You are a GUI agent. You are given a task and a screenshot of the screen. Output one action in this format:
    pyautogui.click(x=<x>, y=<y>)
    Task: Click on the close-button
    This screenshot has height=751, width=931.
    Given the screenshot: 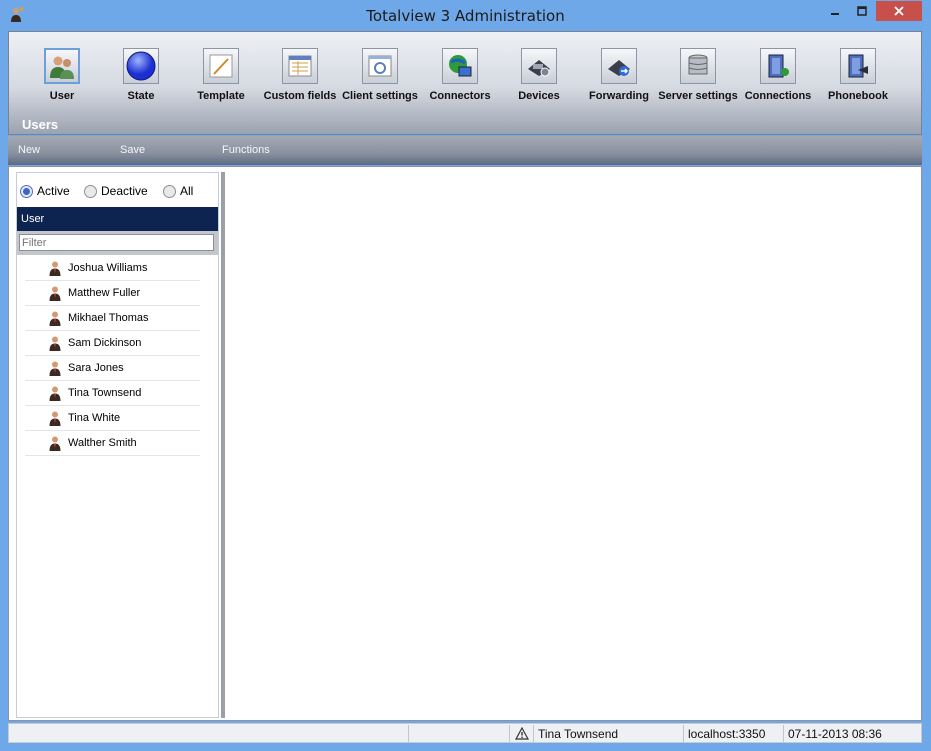 What is the action you would take?
    pyautogui.click(x=899, y=11)
    